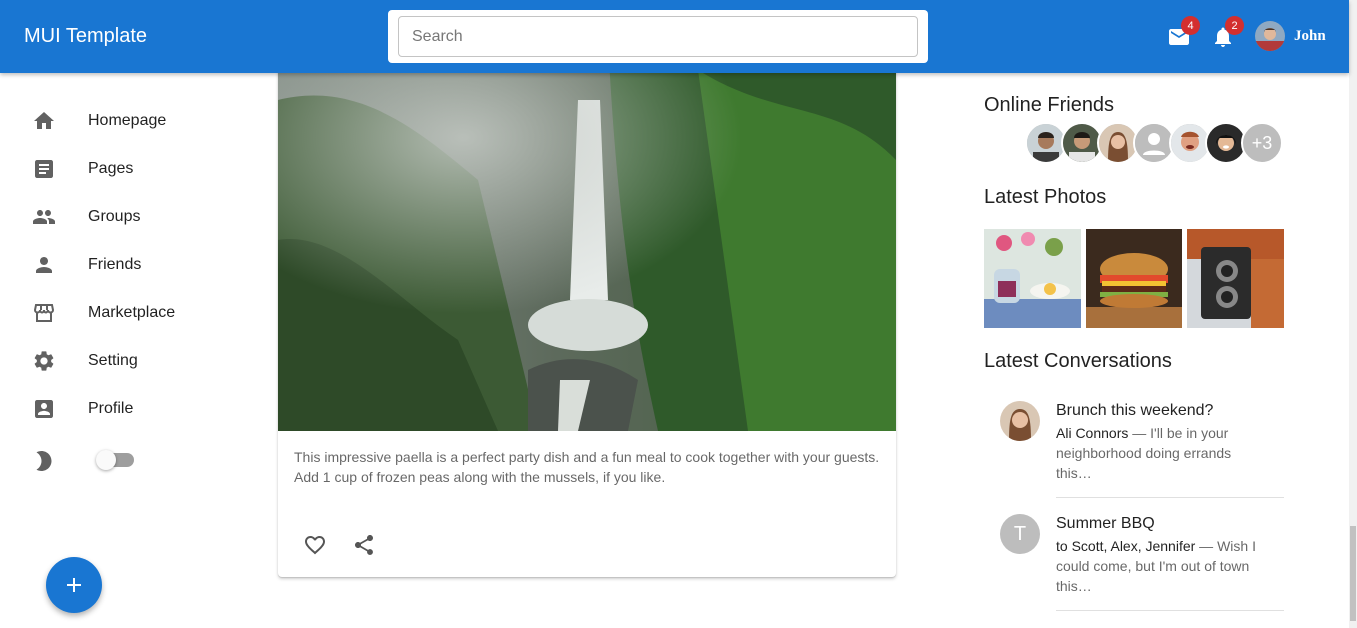 This screenshot has width=1357, height=628. I want to click on sidebar-item-groups: Groups, so click(125, 217).